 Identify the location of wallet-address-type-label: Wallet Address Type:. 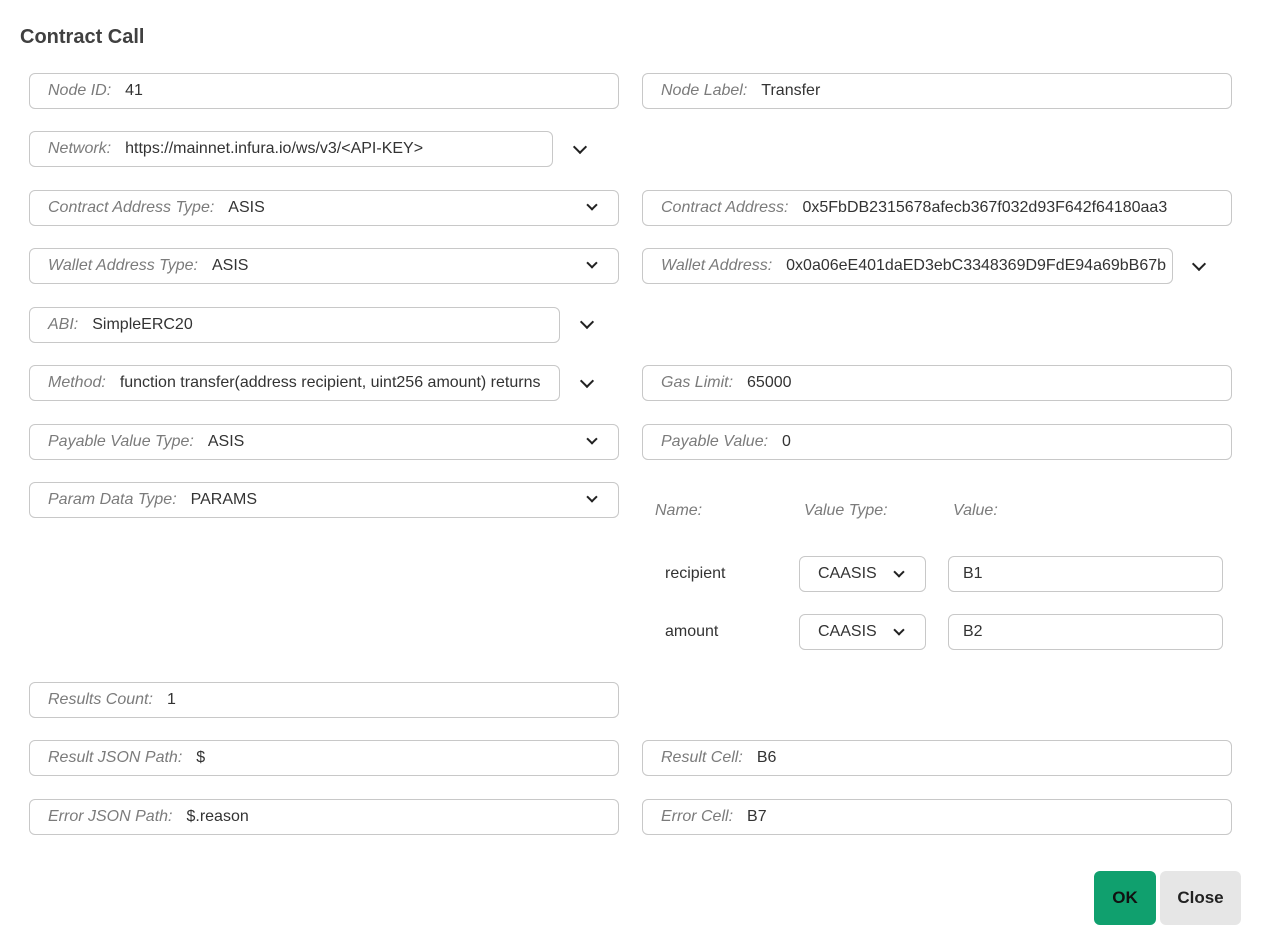
(123, 265).